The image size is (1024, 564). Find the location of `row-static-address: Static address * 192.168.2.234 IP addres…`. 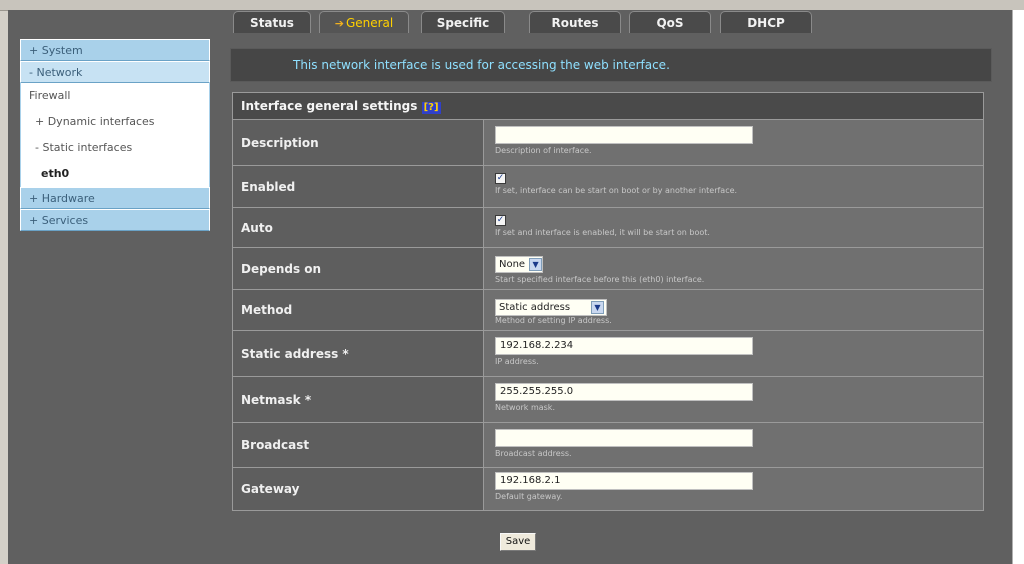

row-static-address: Static address * 192.168.2.234 IP addres… is located at coordinates (608, 354).